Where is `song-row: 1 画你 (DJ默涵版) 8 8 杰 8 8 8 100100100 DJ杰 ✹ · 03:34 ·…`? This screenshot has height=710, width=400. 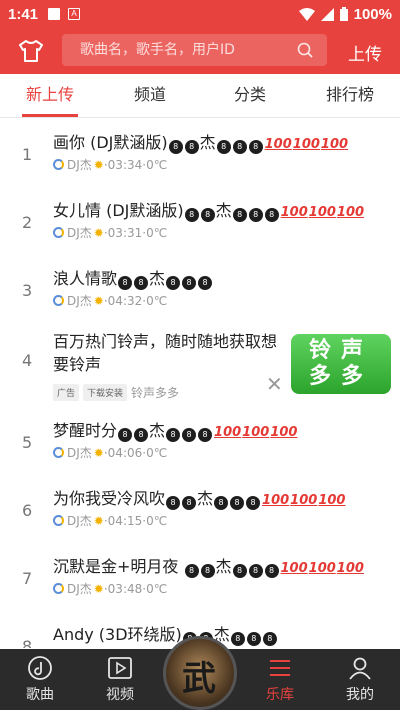 song-row: 1 画你 (DJ默涵版) 8 8 杰 8 8 8 100100100 DJ杰 ✹ · 03:34 ·… is located at coordinates (200, 152).